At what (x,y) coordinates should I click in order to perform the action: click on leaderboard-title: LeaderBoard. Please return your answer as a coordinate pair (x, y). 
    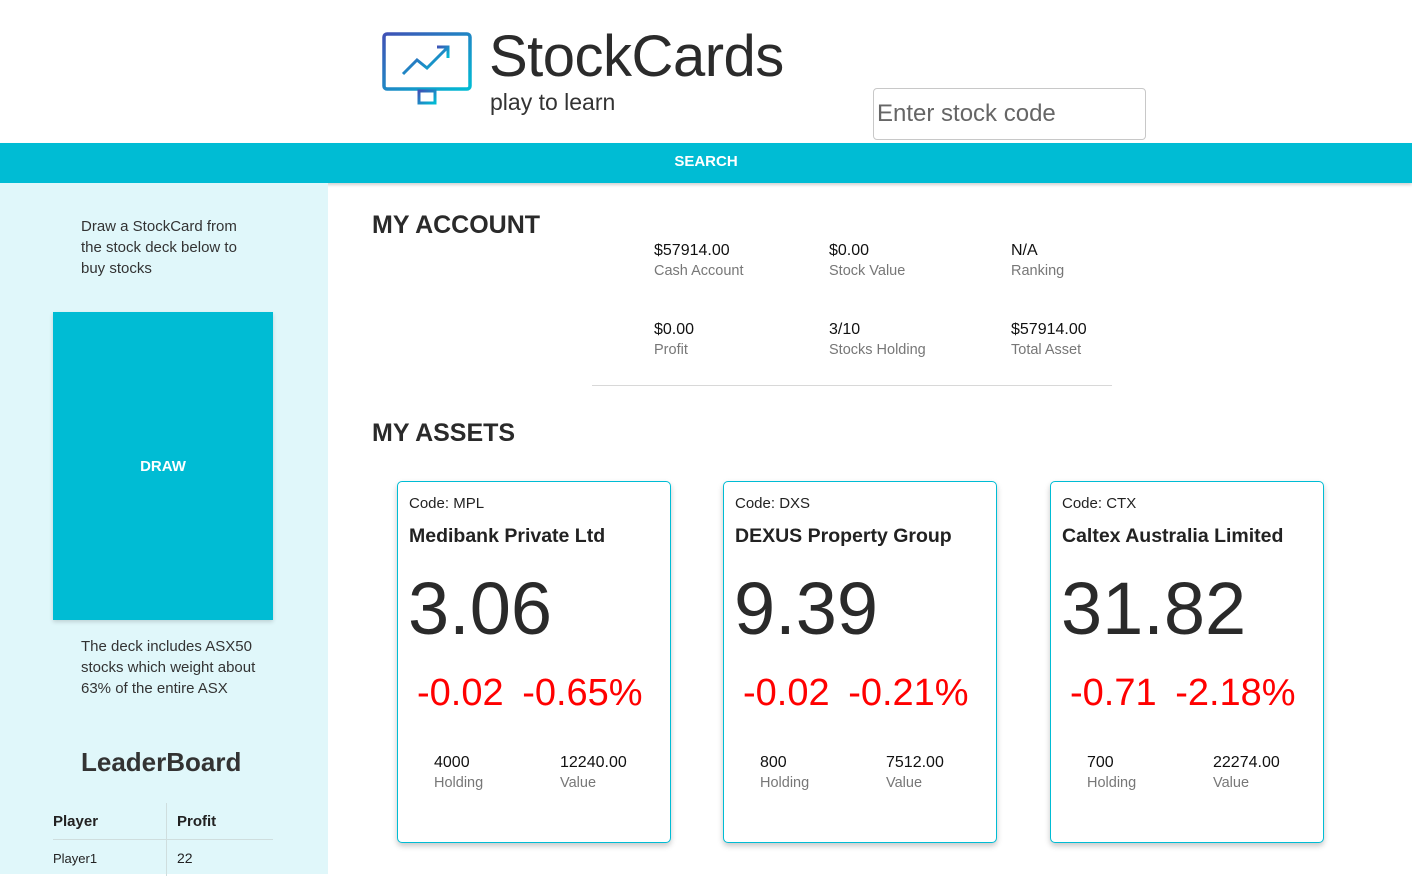
    Looking at the image, I should click on (161, 762).